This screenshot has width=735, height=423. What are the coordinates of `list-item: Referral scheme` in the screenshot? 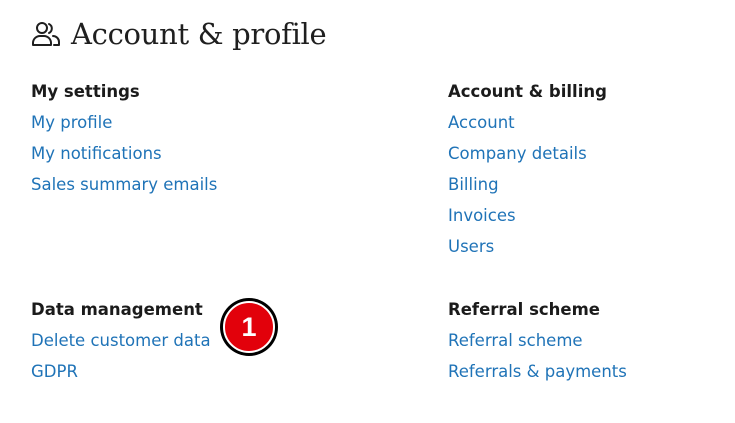 It's located at (578, 340).